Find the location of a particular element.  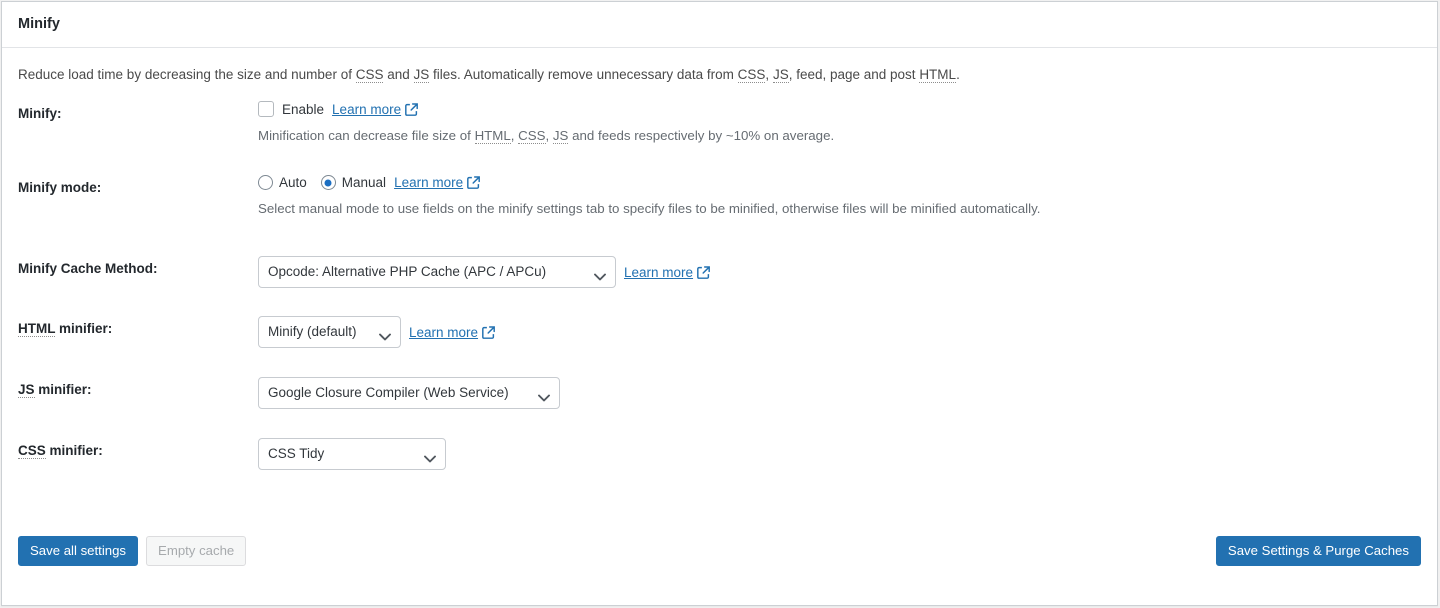

js-minifier-select-box: Google Closure Compiler (Web Service) is located at coordinates (409, 393).